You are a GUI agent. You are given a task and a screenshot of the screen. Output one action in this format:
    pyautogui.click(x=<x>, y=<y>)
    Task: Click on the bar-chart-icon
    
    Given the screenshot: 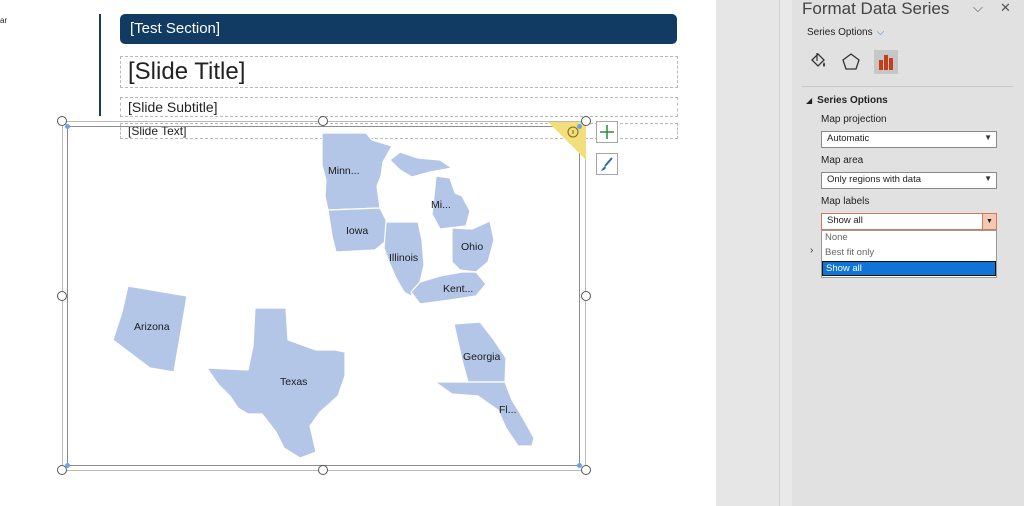 What is the action you would take?
    pyautogui.click(x=886, y=62)
    